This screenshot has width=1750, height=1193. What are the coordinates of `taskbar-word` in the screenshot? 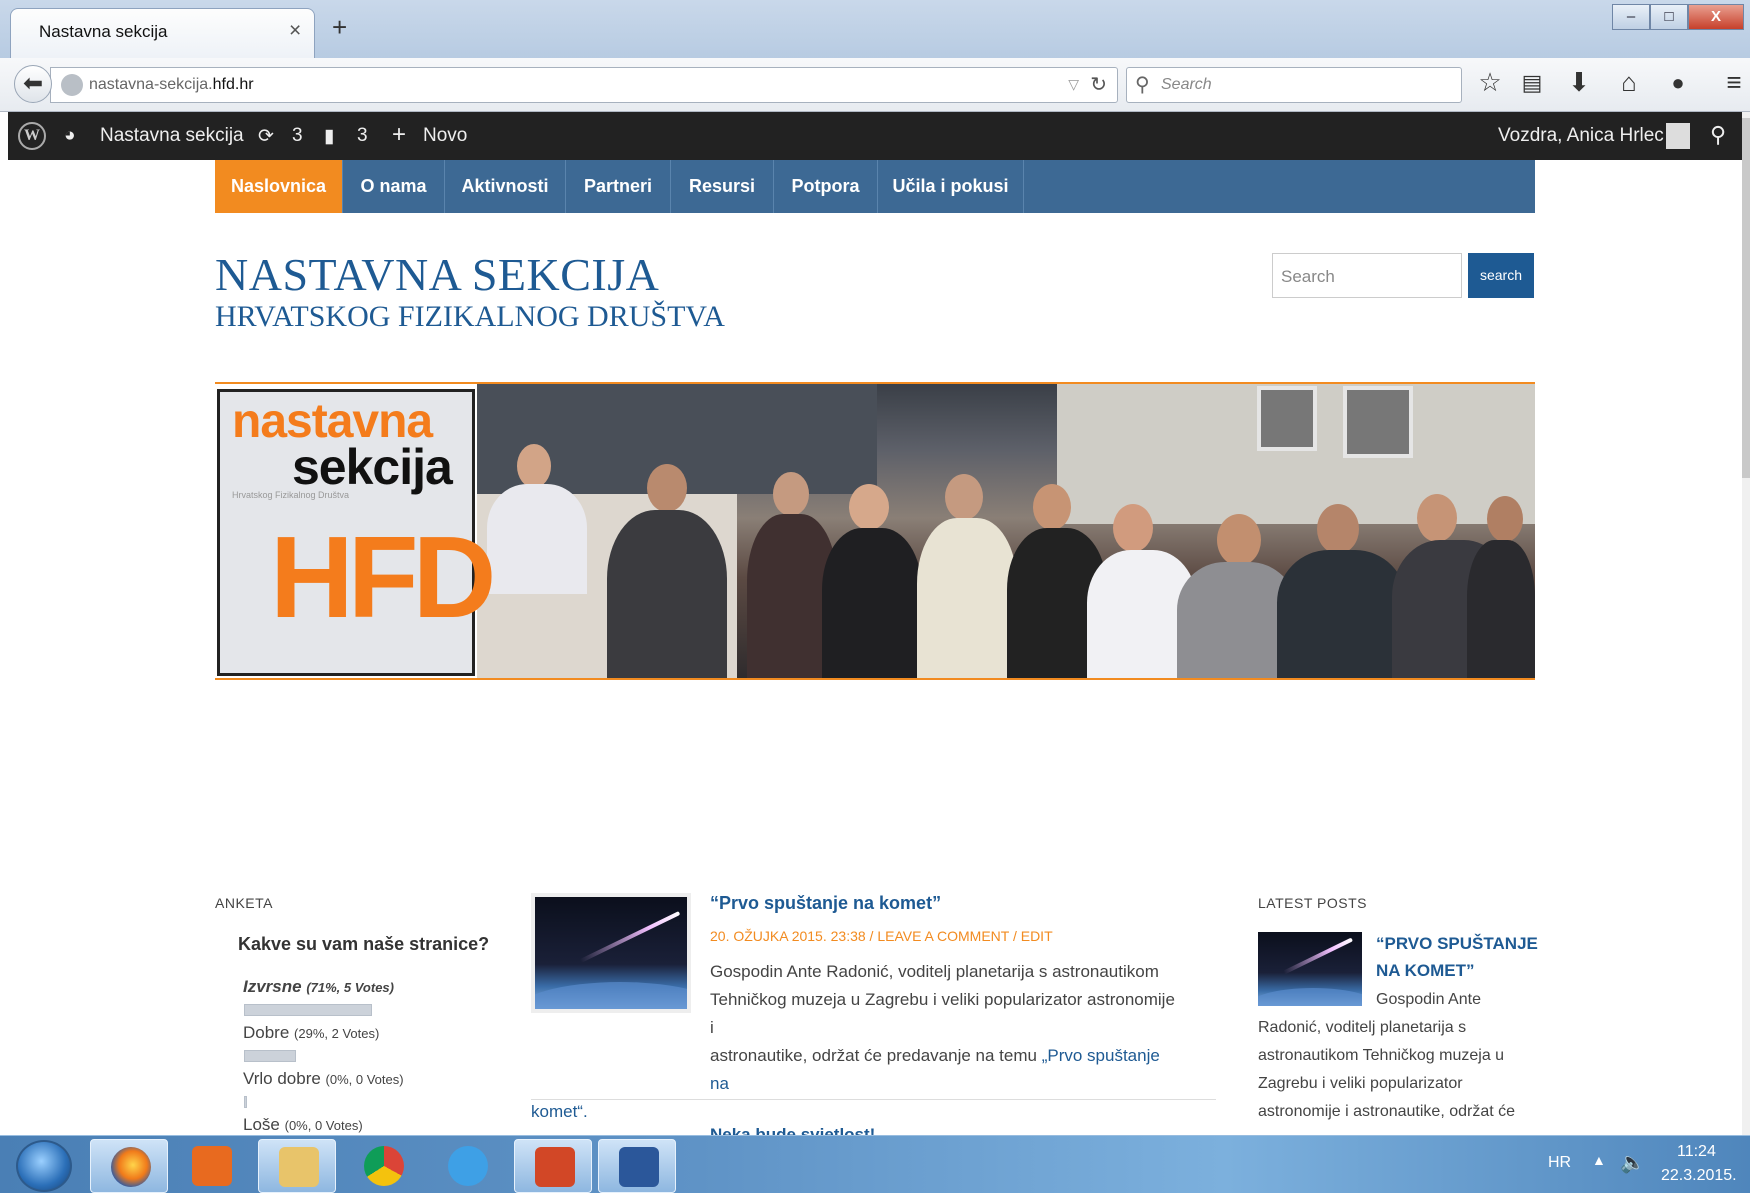 It's located at (637, 1166).